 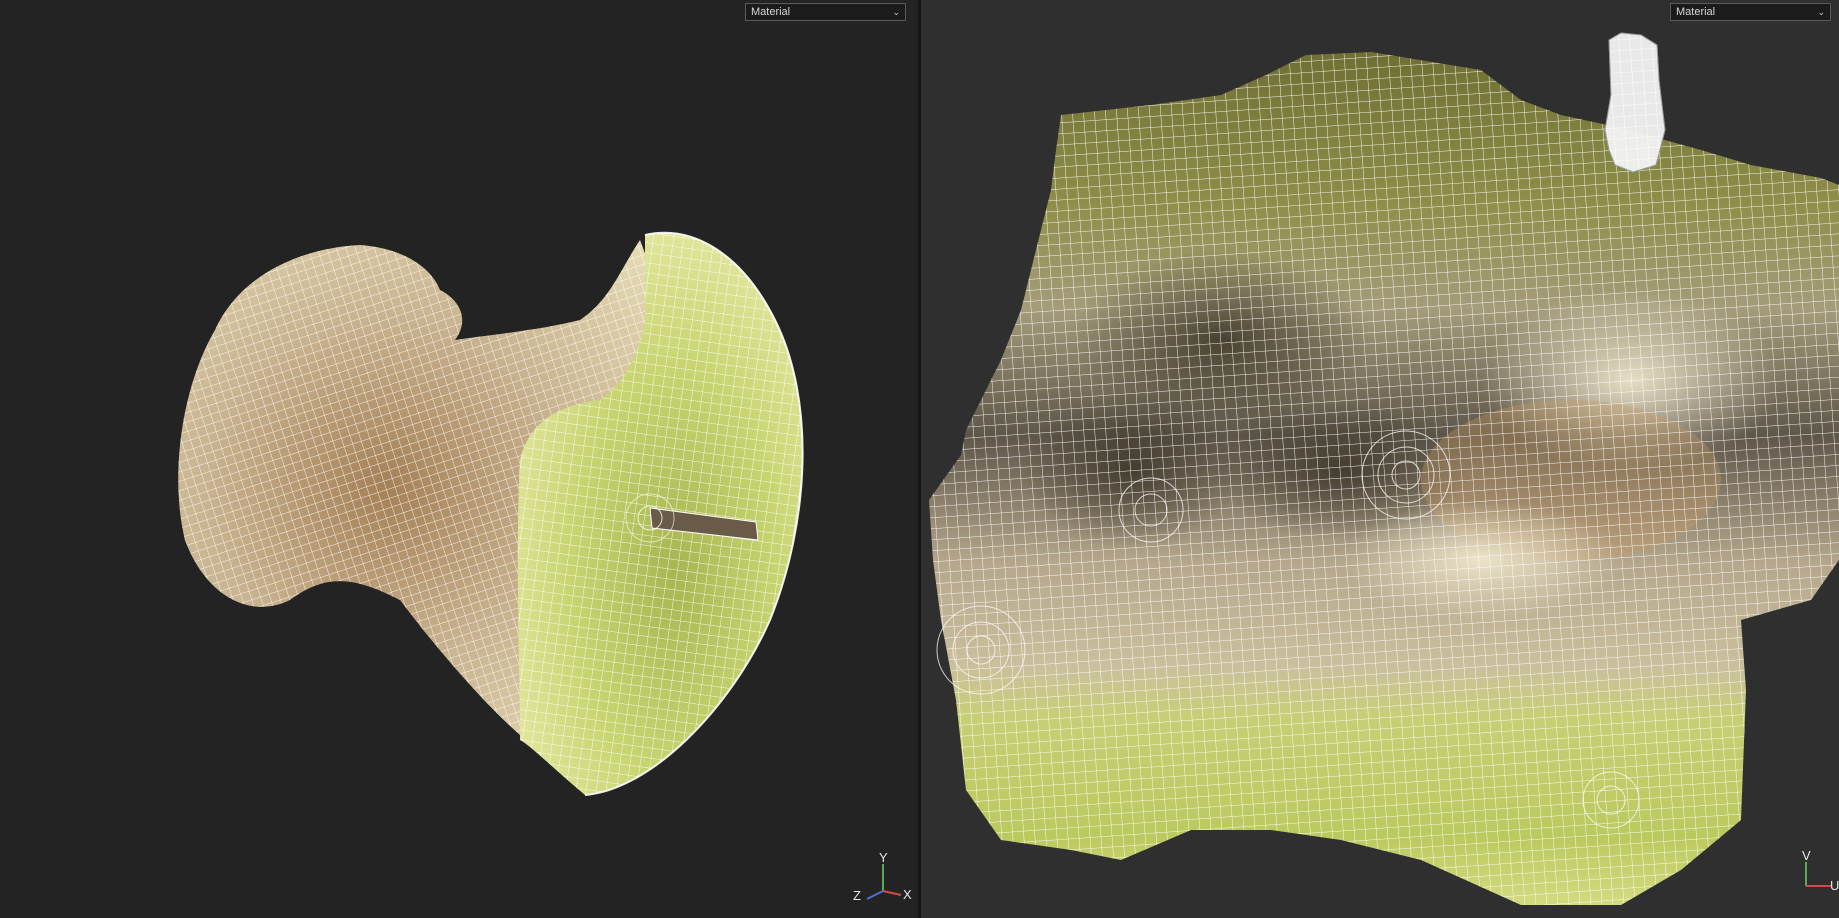 What do you see at coordinates (907, 894) in the screenshot?
I see `axis-x-label: X` at bounding box center [907, 894].